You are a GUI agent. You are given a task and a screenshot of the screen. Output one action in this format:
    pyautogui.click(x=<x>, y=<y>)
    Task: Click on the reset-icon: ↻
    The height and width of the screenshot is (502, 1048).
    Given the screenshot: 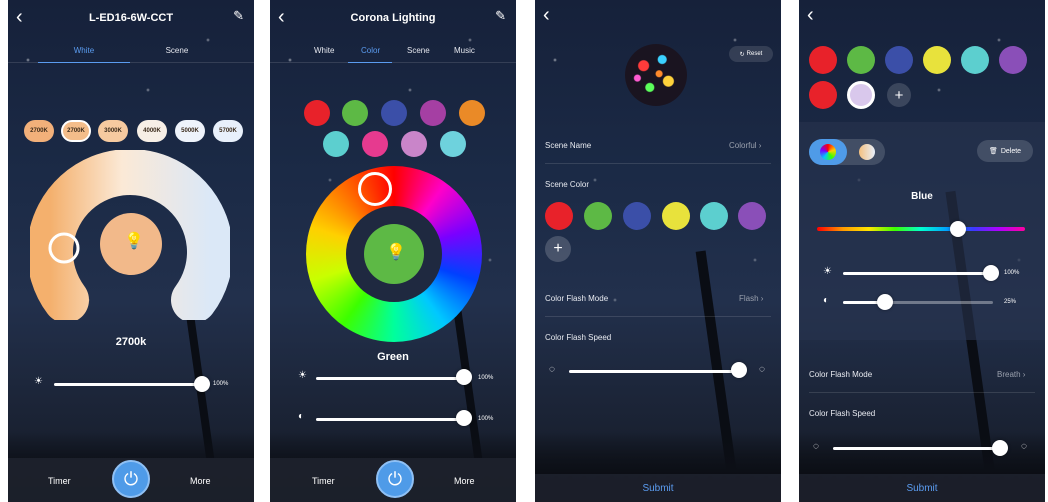 What is the action you would take?
    pyautogui.click(x=742, y=54)
    